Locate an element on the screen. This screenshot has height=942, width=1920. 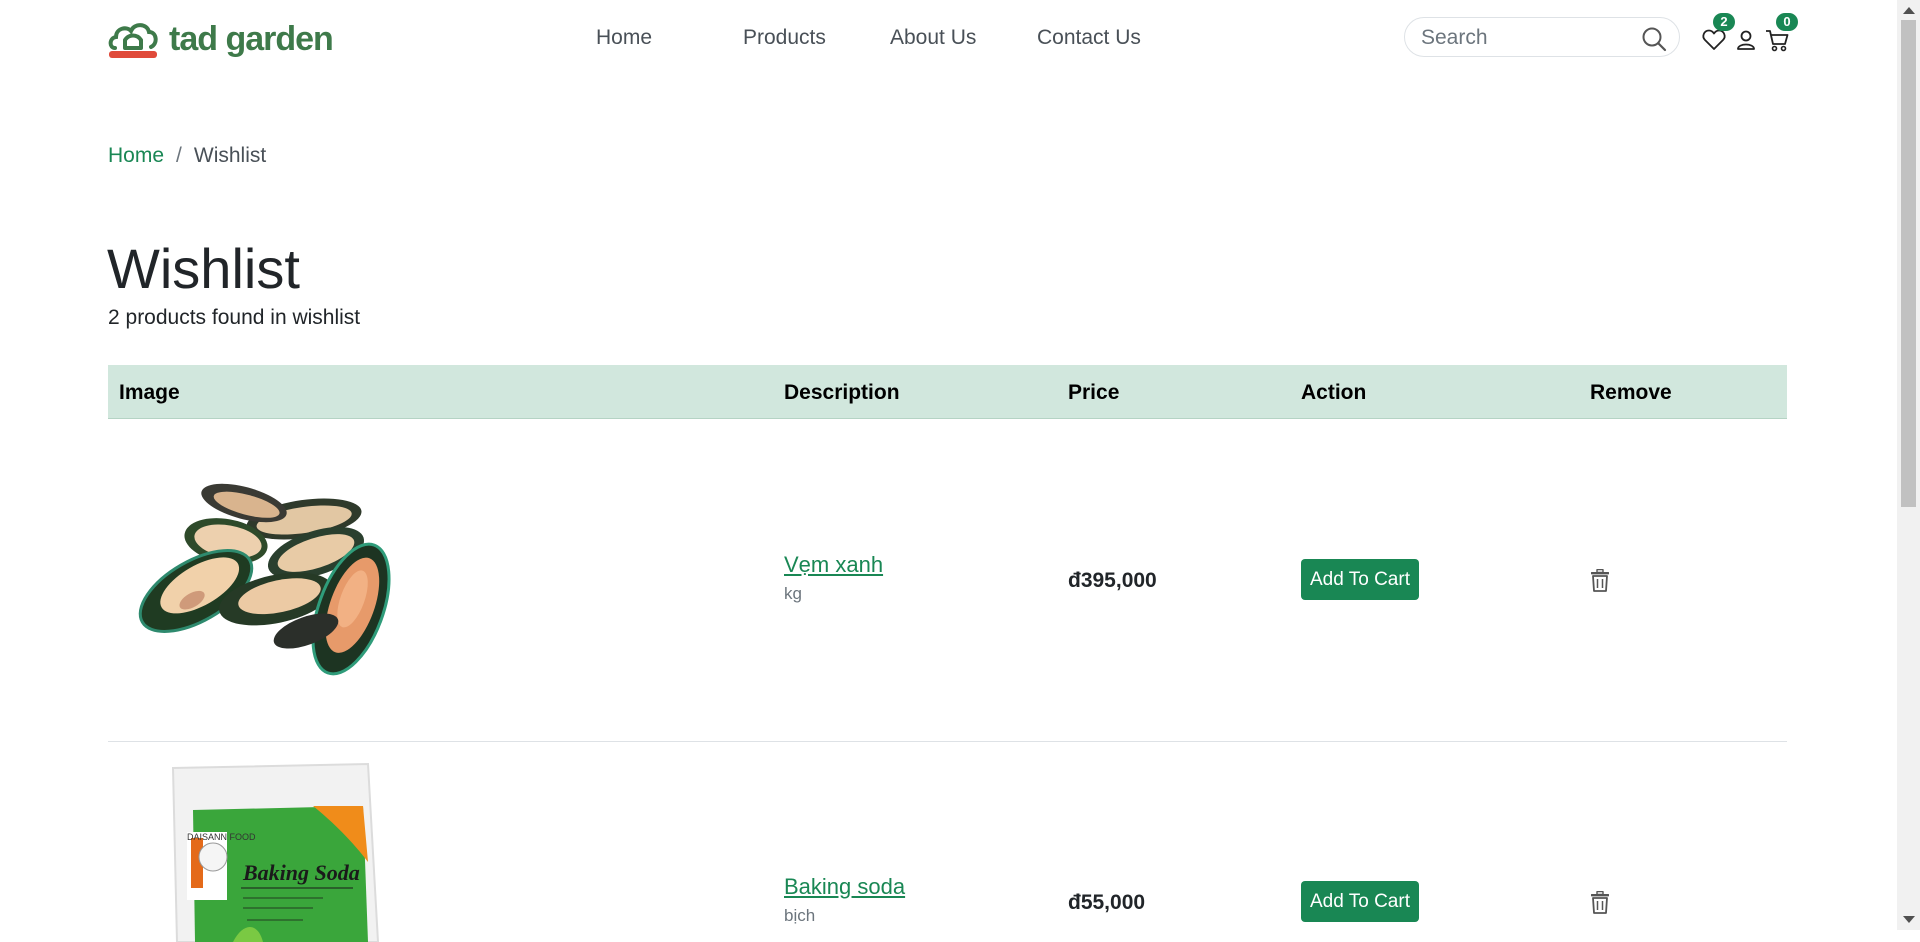
breadcrumb-current: Wishlist is located at coordinates (230, 155).